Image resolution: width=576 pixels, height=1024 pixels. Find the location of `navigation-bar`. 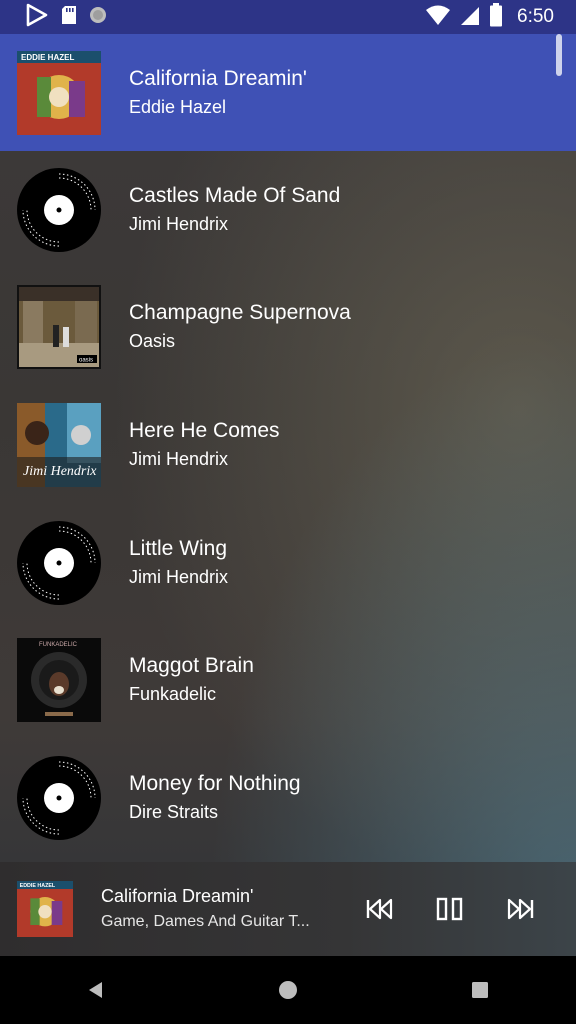

navigation-bar is located at coordinates (288, 990).